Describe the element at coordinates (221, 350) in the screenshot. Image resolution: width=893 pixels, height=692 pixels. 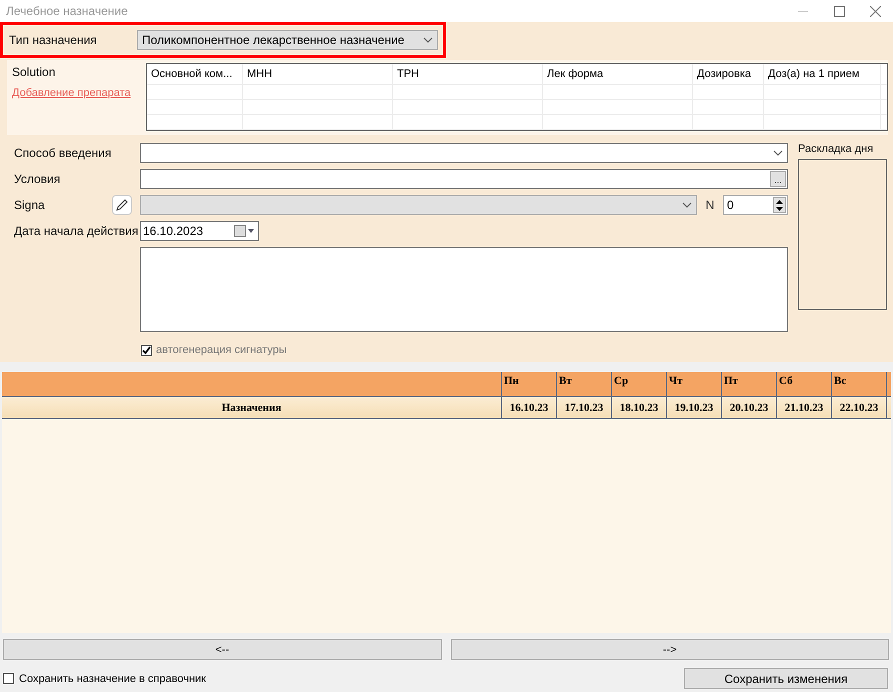
I see `checkbox-label: автогенерация сигнатуры` at that location.